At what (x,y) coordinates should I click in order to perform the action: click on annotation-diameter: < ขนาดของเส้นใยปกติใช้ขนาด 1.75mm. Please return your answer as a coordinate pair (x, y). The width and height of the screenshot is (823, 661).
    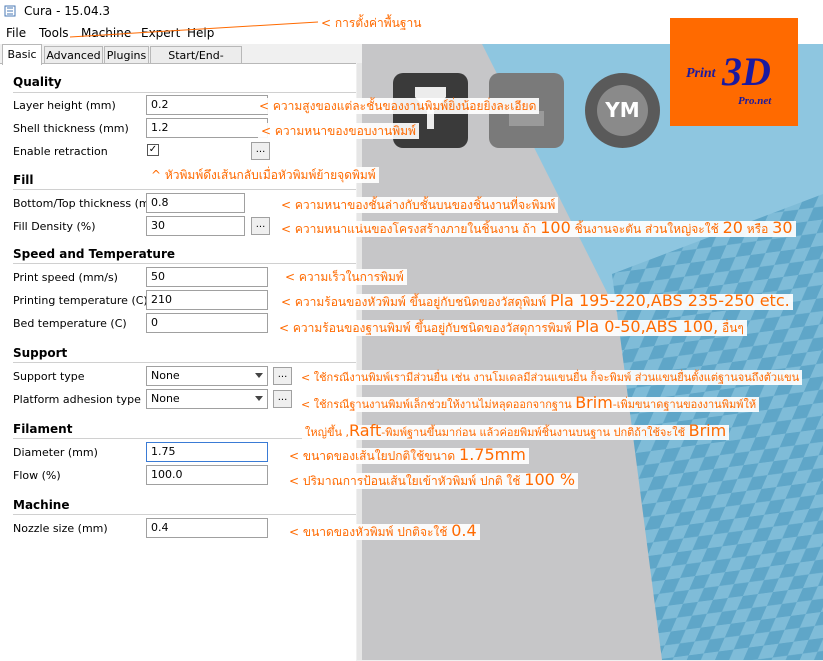
    Looking at the image, I should click on (407, 455).